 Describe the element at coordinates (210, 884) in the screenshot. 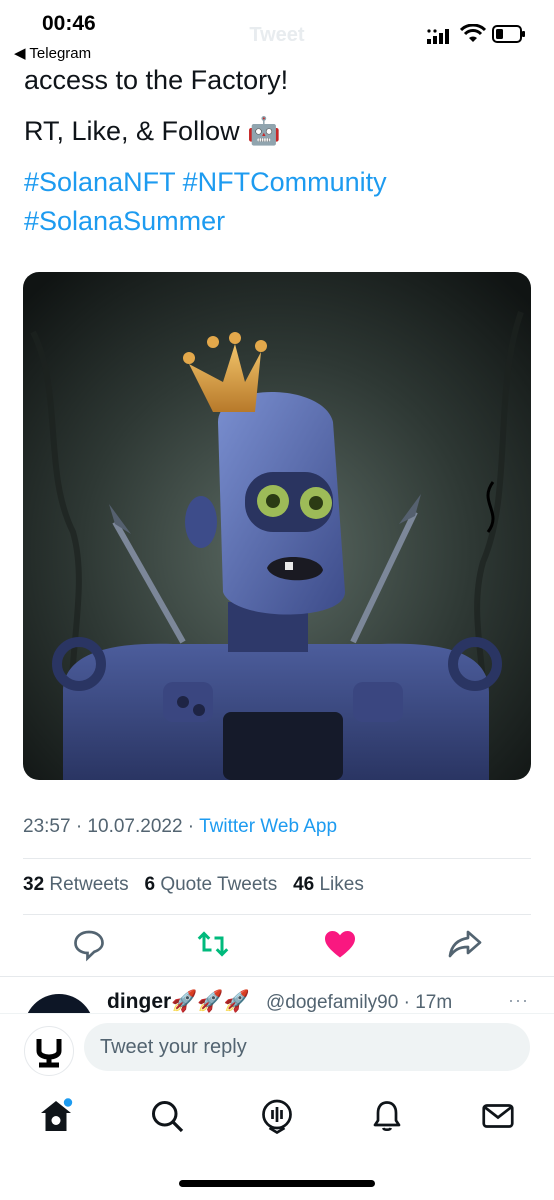

I see `quotes-stat: 6 Quote Tweets` at that location.